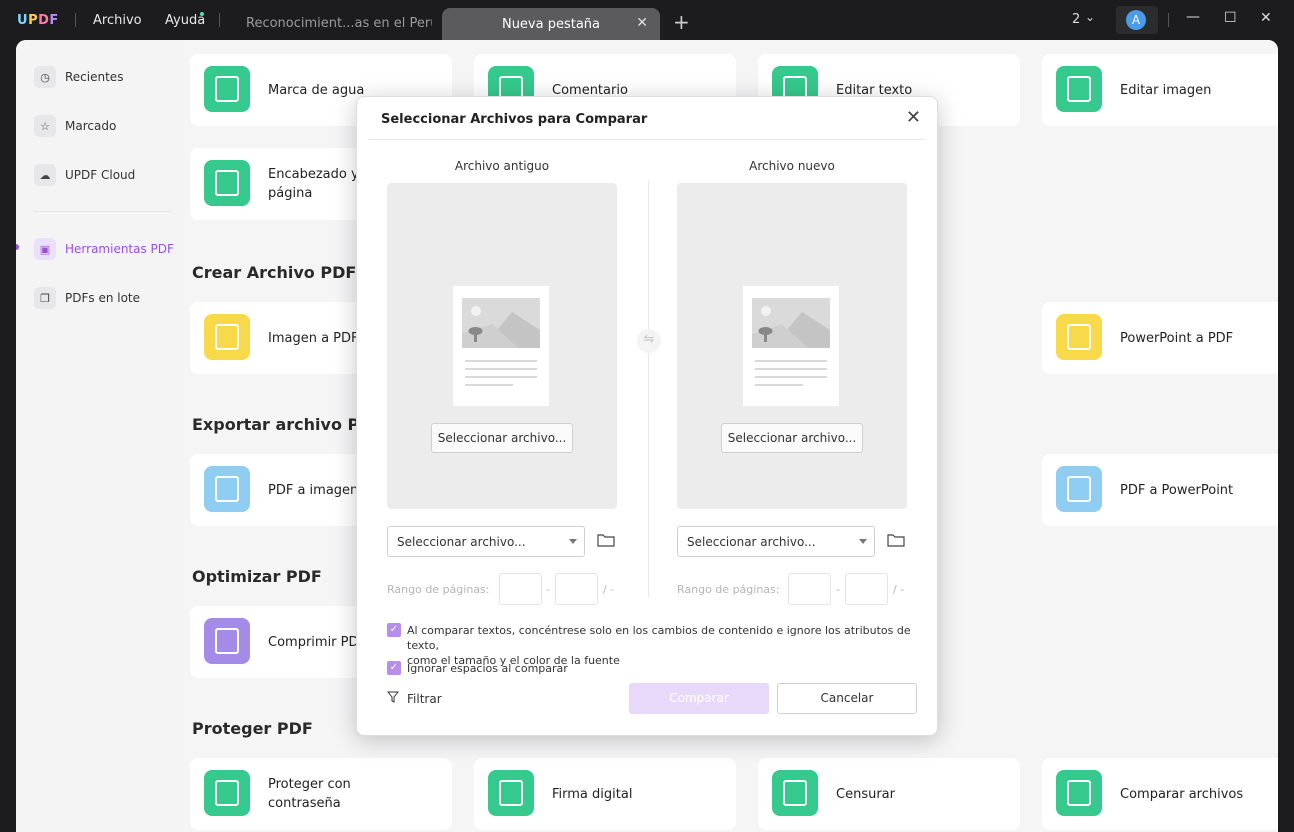 The width and height of the screenshot is (1294, 832). I want to click on lock-icon, so click(227, 793).